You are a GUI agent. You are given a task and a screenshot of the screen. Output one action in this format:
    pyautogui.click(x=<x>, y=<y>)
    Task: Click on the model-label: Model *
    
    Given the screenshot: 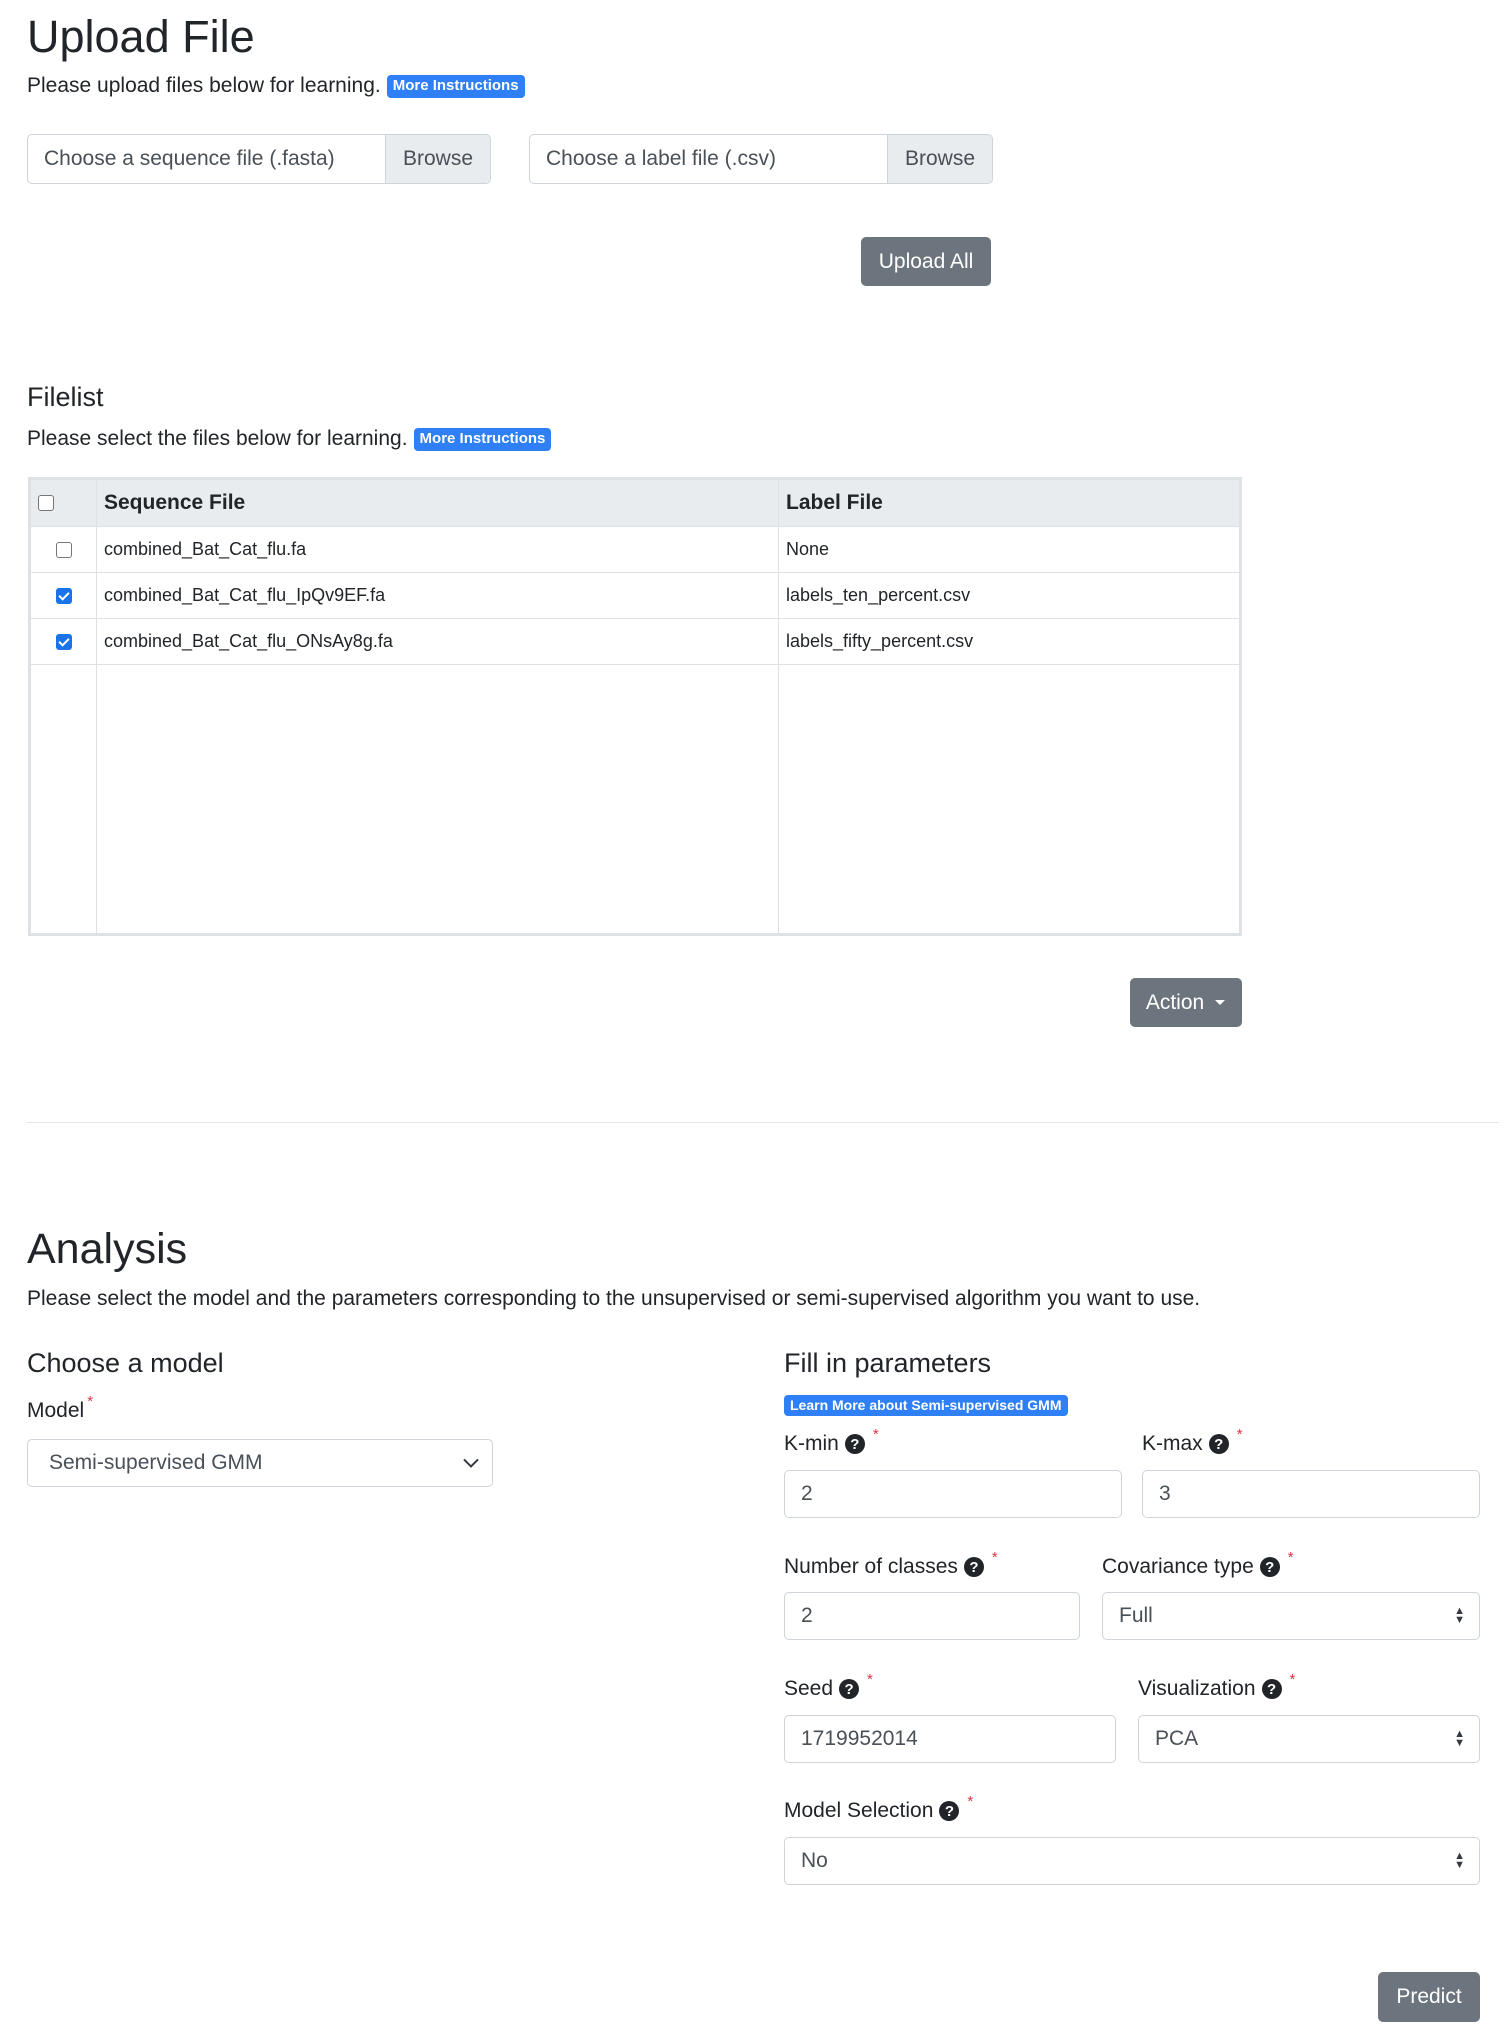 What is the action you would take?
    pyautogui.click(x=60, y=1408)
    